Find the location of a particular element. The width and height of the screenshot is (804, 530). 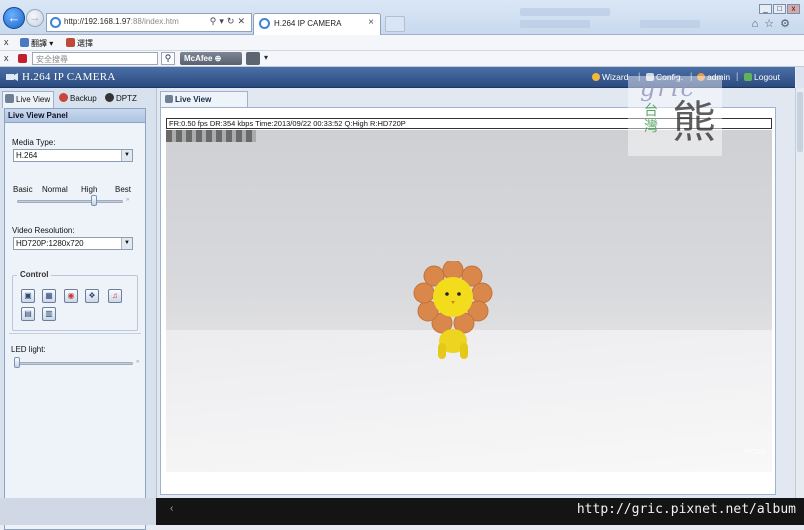

toolbar-extra-button is located at coordinates (253, 58).